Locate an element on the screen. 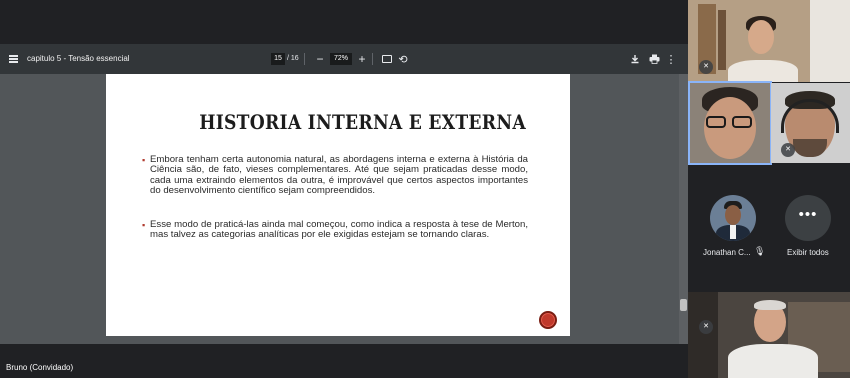 Image resolution: width=850 pixels, height=378 pixels. menu-icon is located at coordinates (13, 59).